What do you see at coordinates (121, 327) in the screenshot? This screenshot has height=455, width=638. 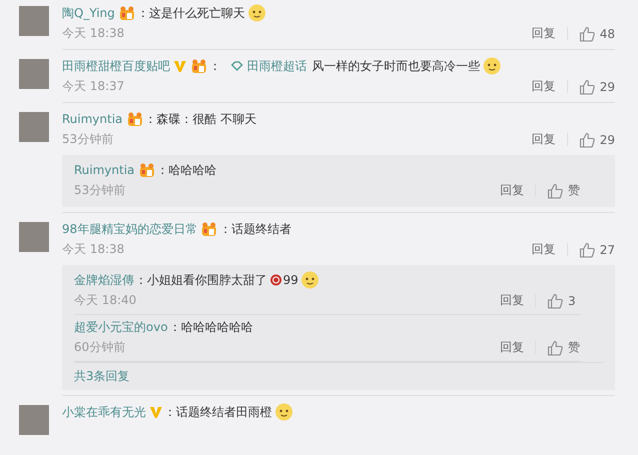 I see `user-name-link: 超爱小元宝的ovo` at bounding box center [121, 327].